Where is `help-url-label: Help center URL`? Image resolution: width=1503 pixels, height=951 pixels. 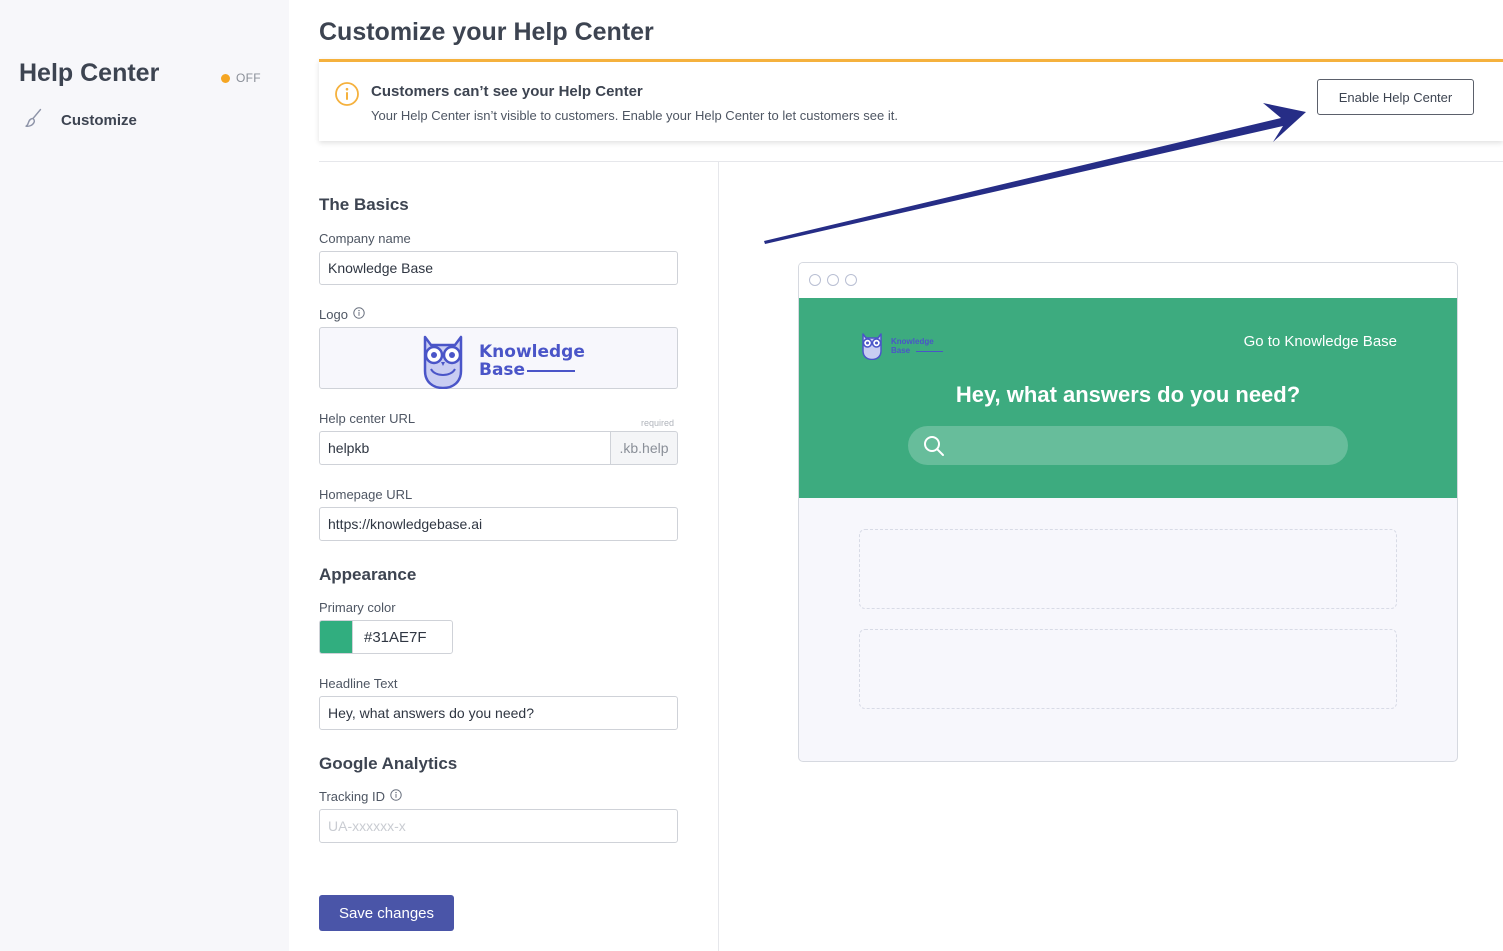 help-url-label: Help center URL is located at coordinates (367, 418).